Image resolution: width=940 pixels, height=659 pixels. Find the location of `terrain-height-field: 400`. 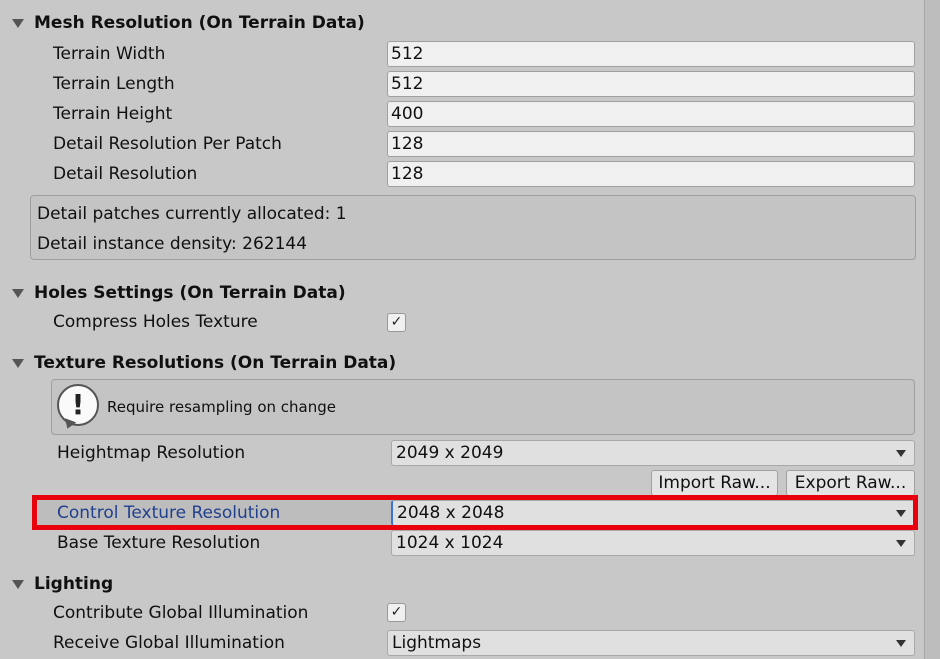

terrain-height-field: 400 is located at coordinates (651, 114).